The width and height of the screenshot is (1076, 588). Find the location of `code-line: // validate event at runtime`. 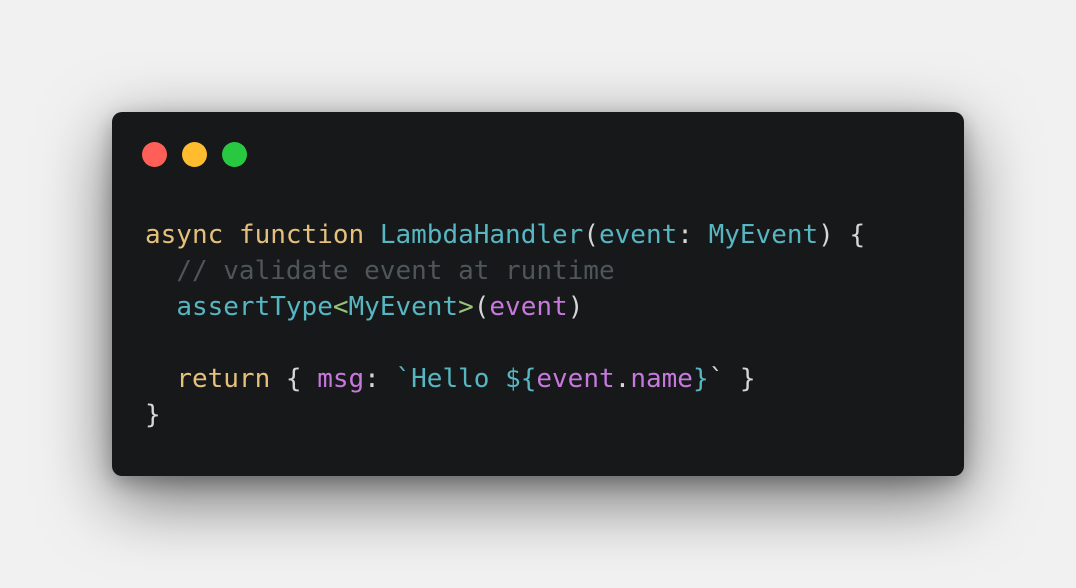

code-line: // validate event at runtime is located at coordinates (505, 271).